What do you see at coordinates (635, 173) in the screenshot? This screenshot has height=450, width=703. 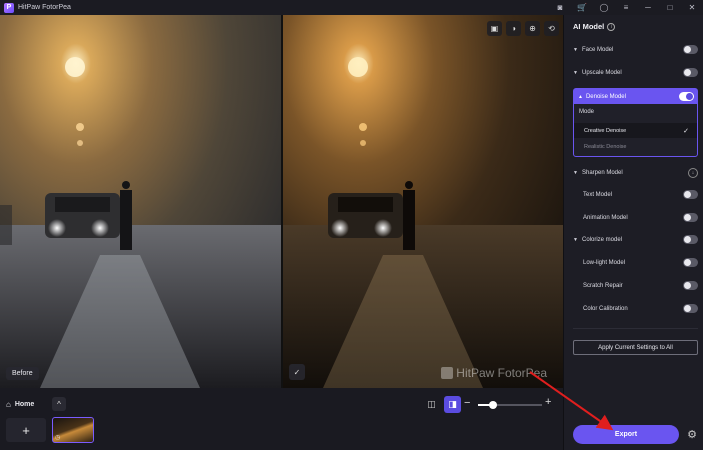 I see `model-row-sharpen: ▼ Sharpen Model ↓` at bounding box center [635, 173].